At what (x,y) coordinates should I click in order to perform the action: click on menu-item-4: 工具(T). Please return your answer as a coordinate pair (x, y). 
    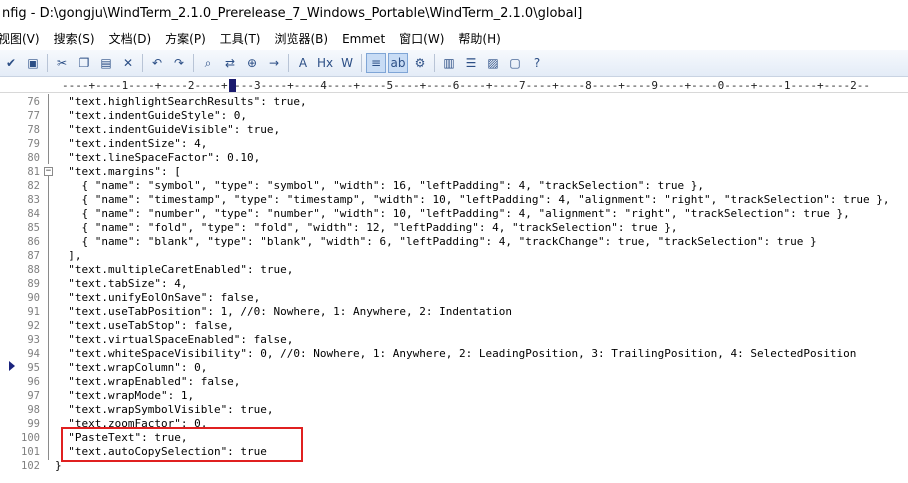
    Looking at the image, I should click on (240, 39).